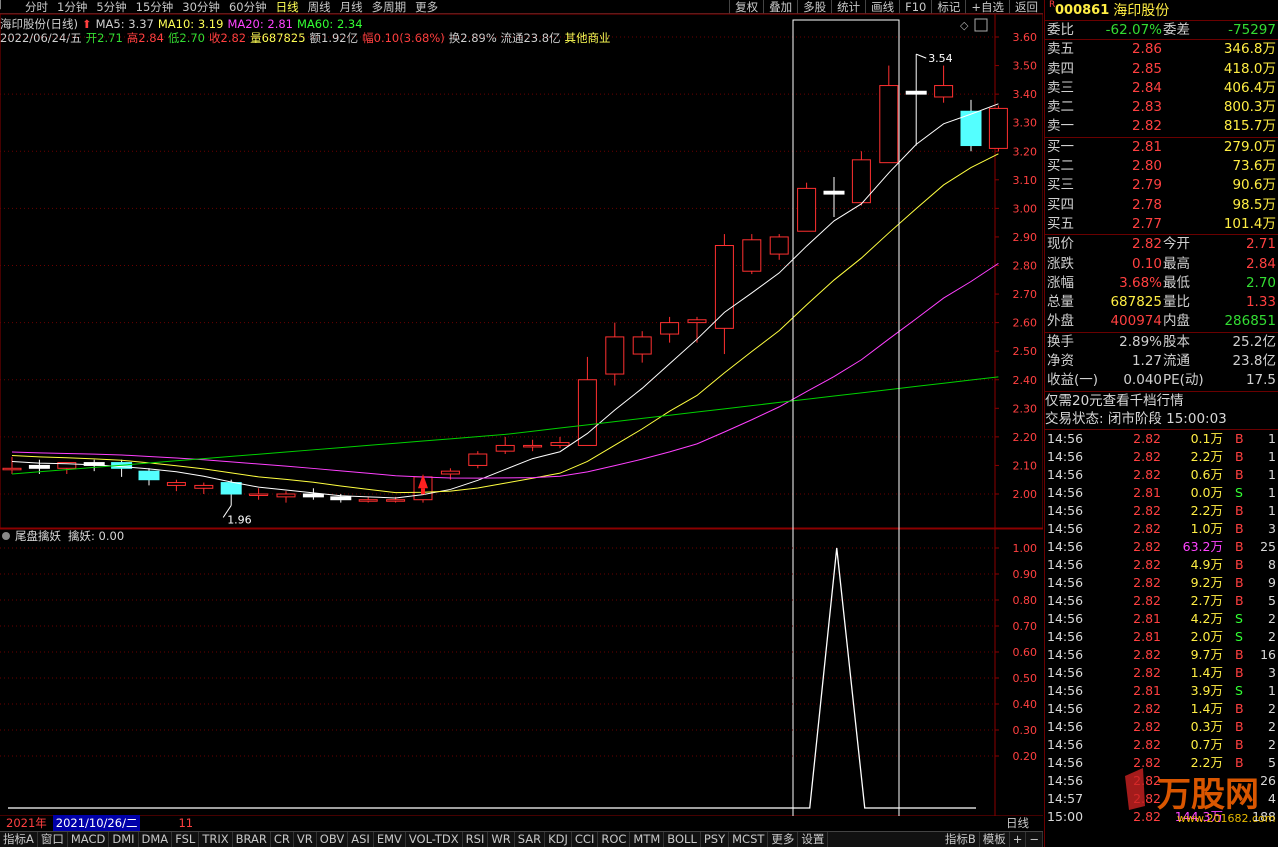 This screenshot has height=847, width=1278. I want to click on indicator-tab: MCST, so click(749, 839).